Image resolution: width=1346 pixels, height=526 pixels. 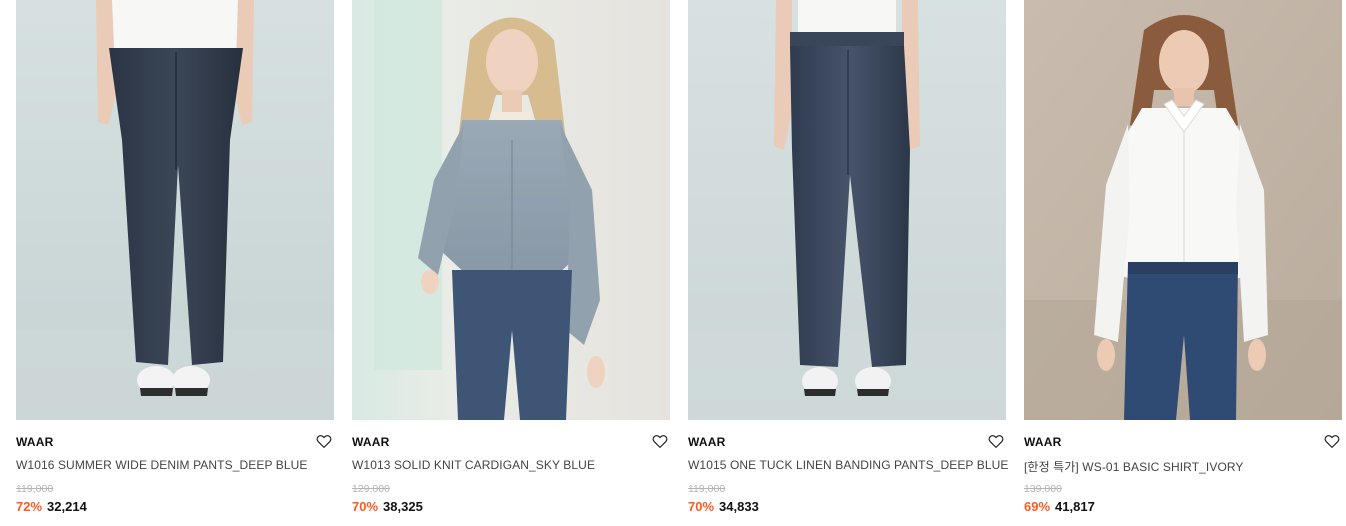 I want to click on sale-price: 38,325, so click(x=403, y=506).